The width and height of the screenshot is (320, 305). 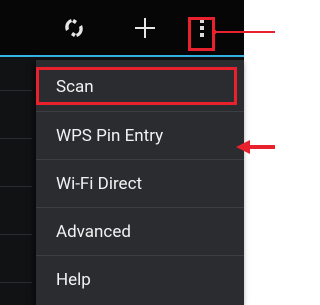 I want to click on wps-icon-glyph, so click(x=74, y=27).